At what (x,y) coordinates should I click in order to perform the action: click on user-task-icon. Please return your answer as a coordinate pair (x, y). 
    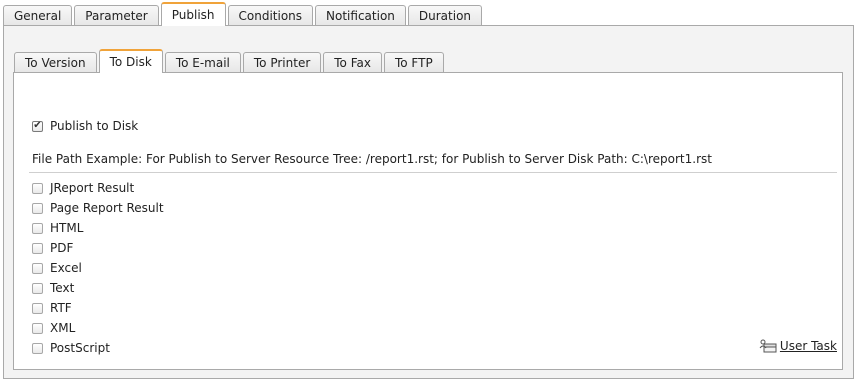
    Looking at the image, I should click on (768, 346).